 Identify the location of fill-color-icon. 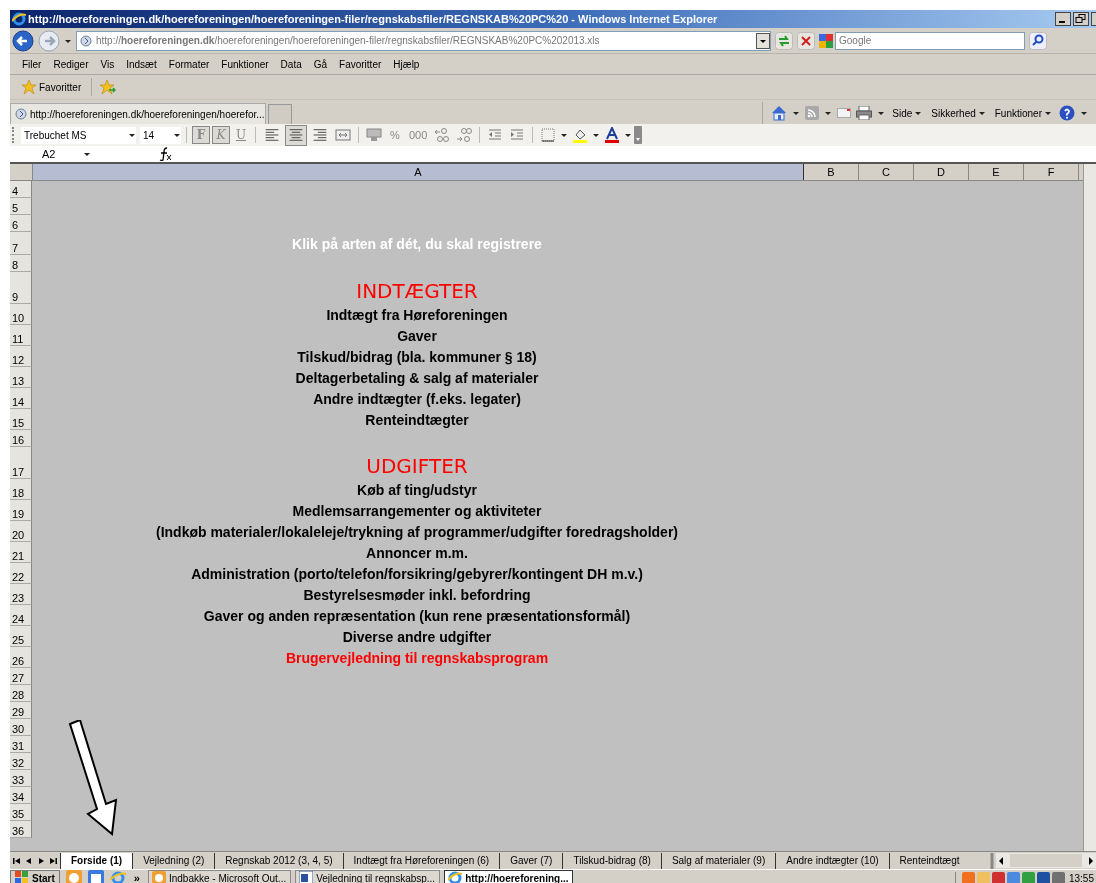
(580, 135).